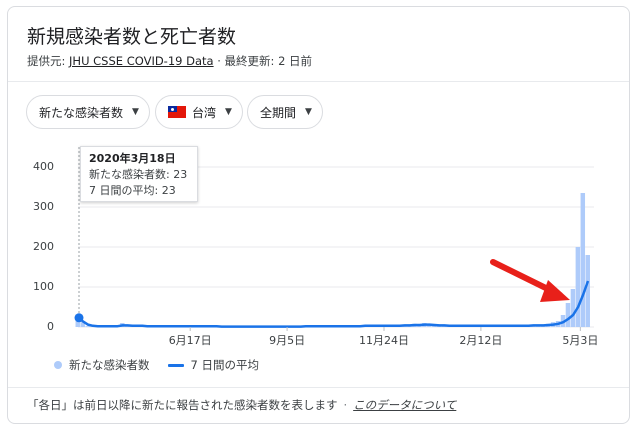 The height and width of the screenshot is (434, 640). What do you see at coordinates (43, 246) in the screenshot?
I see `y-tick-label: 200` at bounding box center [43, 246].